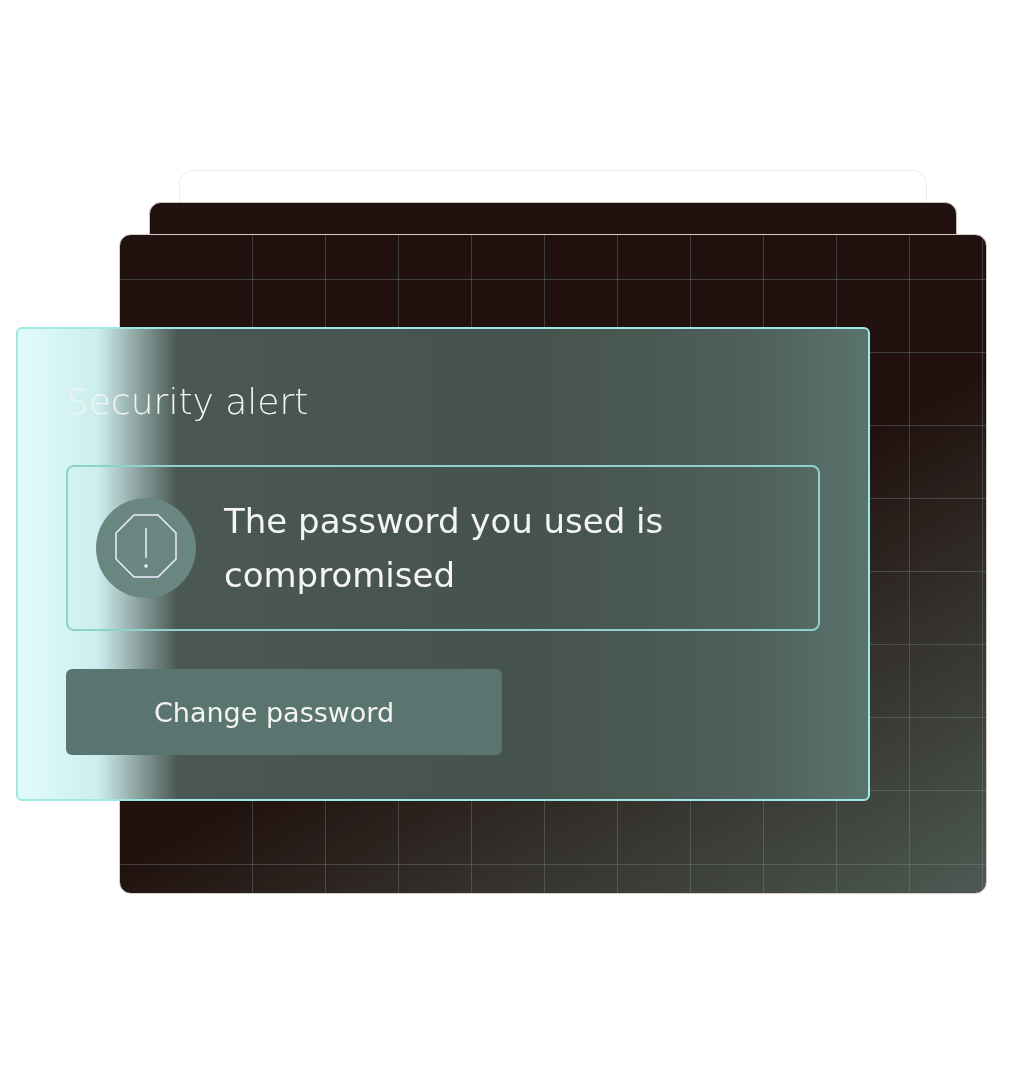 The image size is (1030, 1090). Describe the element at coordinates (284, 712) in the screenshot. I see `change-password-button: Change password` at that location.